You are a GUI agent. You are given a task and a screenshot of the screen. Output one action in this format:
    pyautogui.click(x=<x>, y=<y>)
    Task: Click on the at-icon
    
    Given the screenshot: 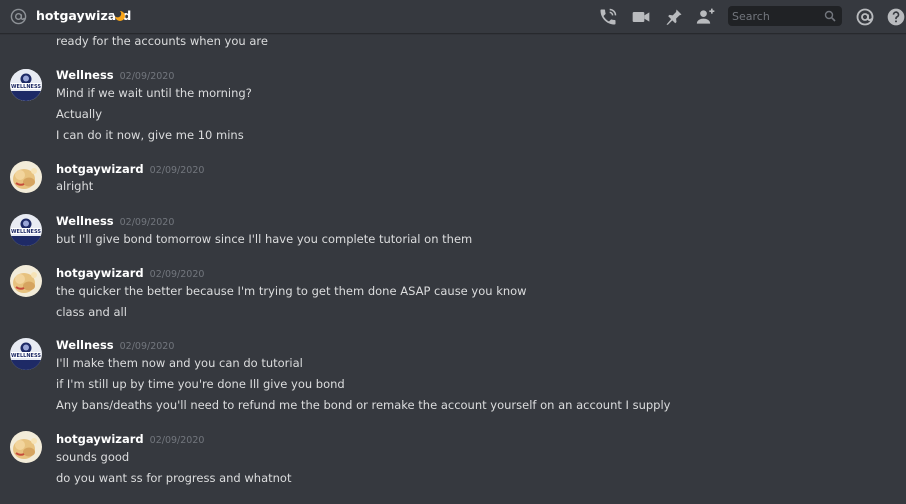 What is the action you would take?
    pyautogui.click(x=18, y=16)
    